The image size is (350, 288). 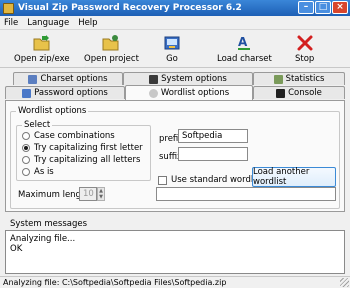 I want to click on system-messages-box: Analyzing file... OK, so click(x=175, y=252).